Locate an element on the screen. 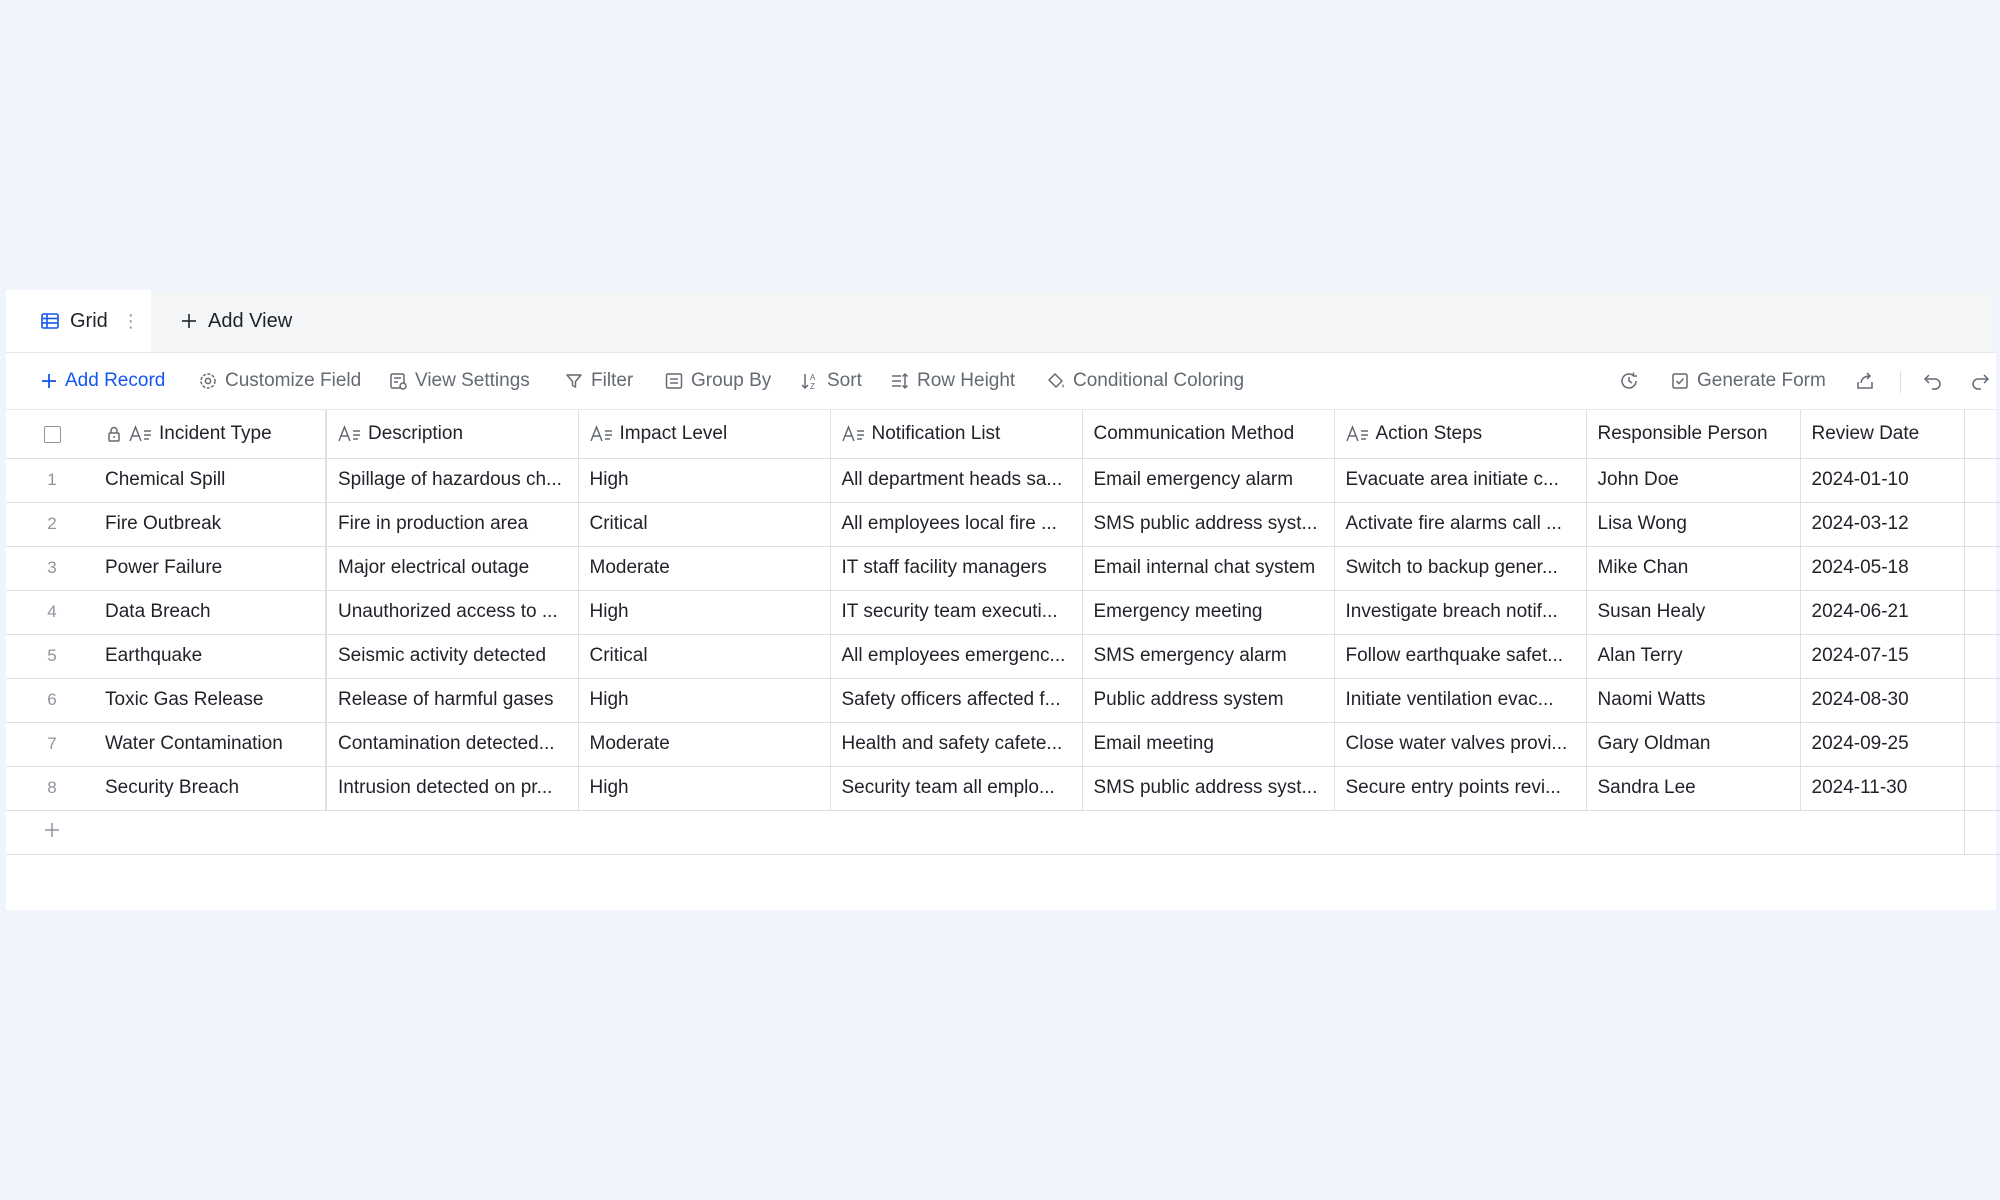 The height and width of the screenshot is (1200, 2000). group-by-button: Group By is located at coordinates (717, 381).